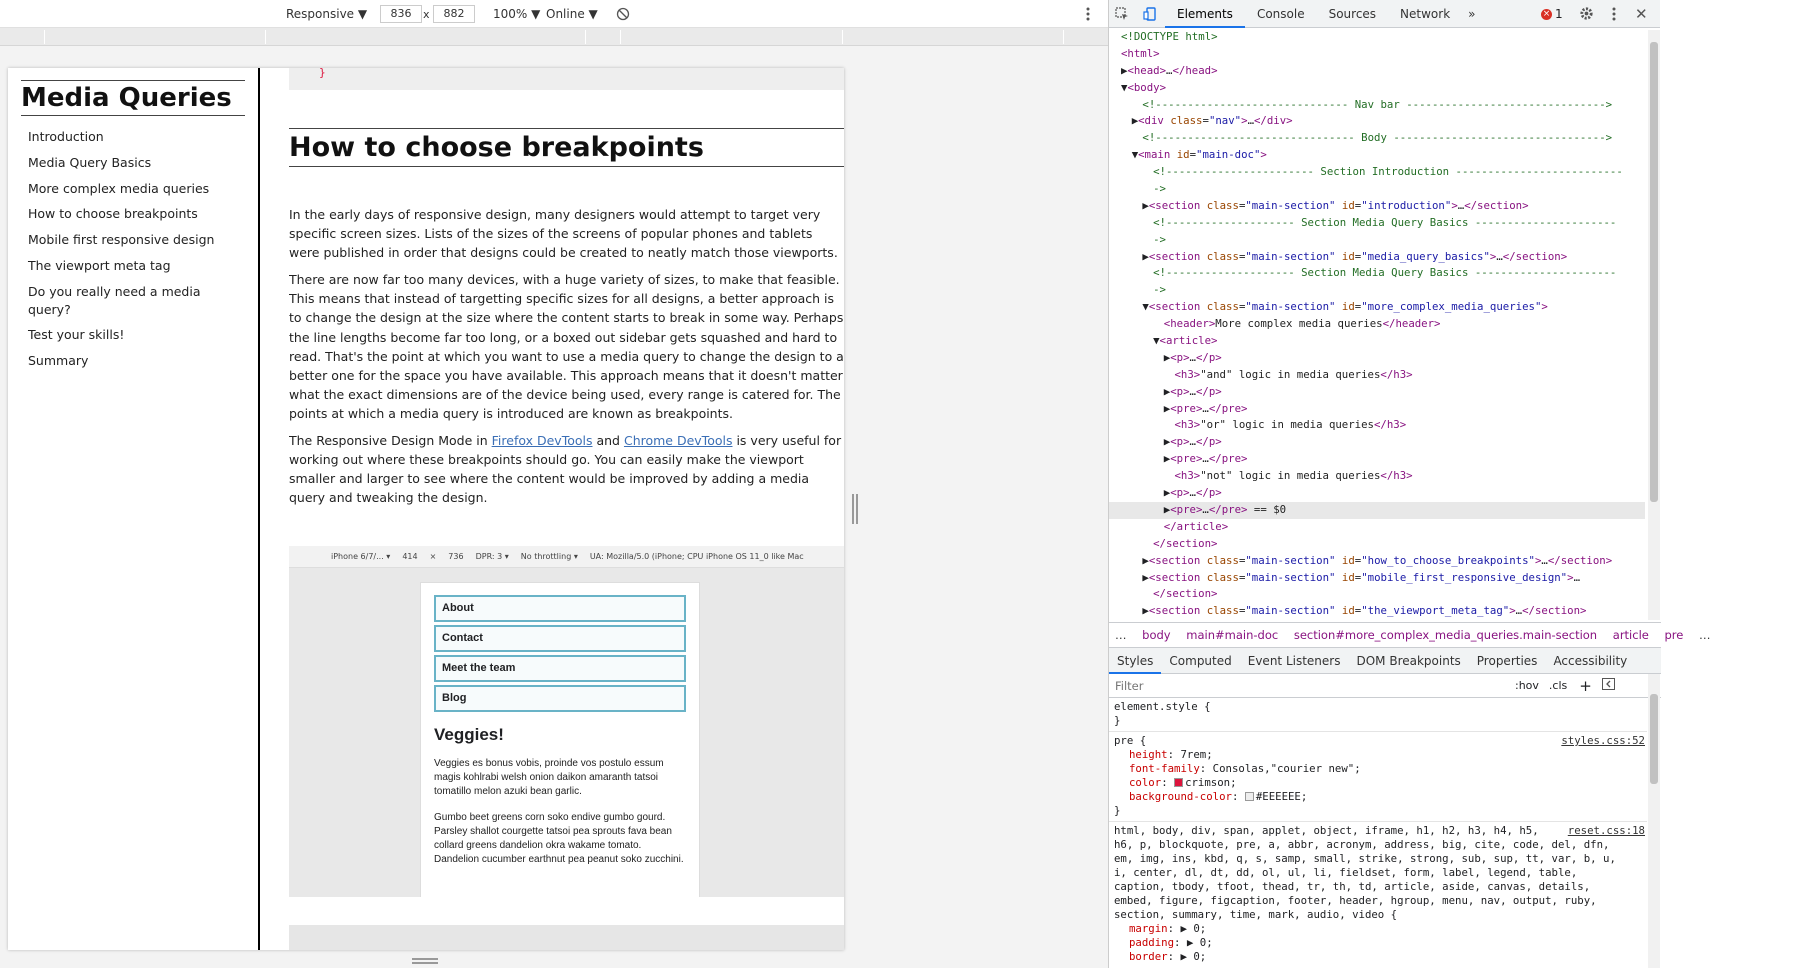 Image resolution: width=1812 pixels, height=968 pixels. Describe the element at coordinates (1585, 686) in the screenshot. I see `new-rule-icon: +` at that location.